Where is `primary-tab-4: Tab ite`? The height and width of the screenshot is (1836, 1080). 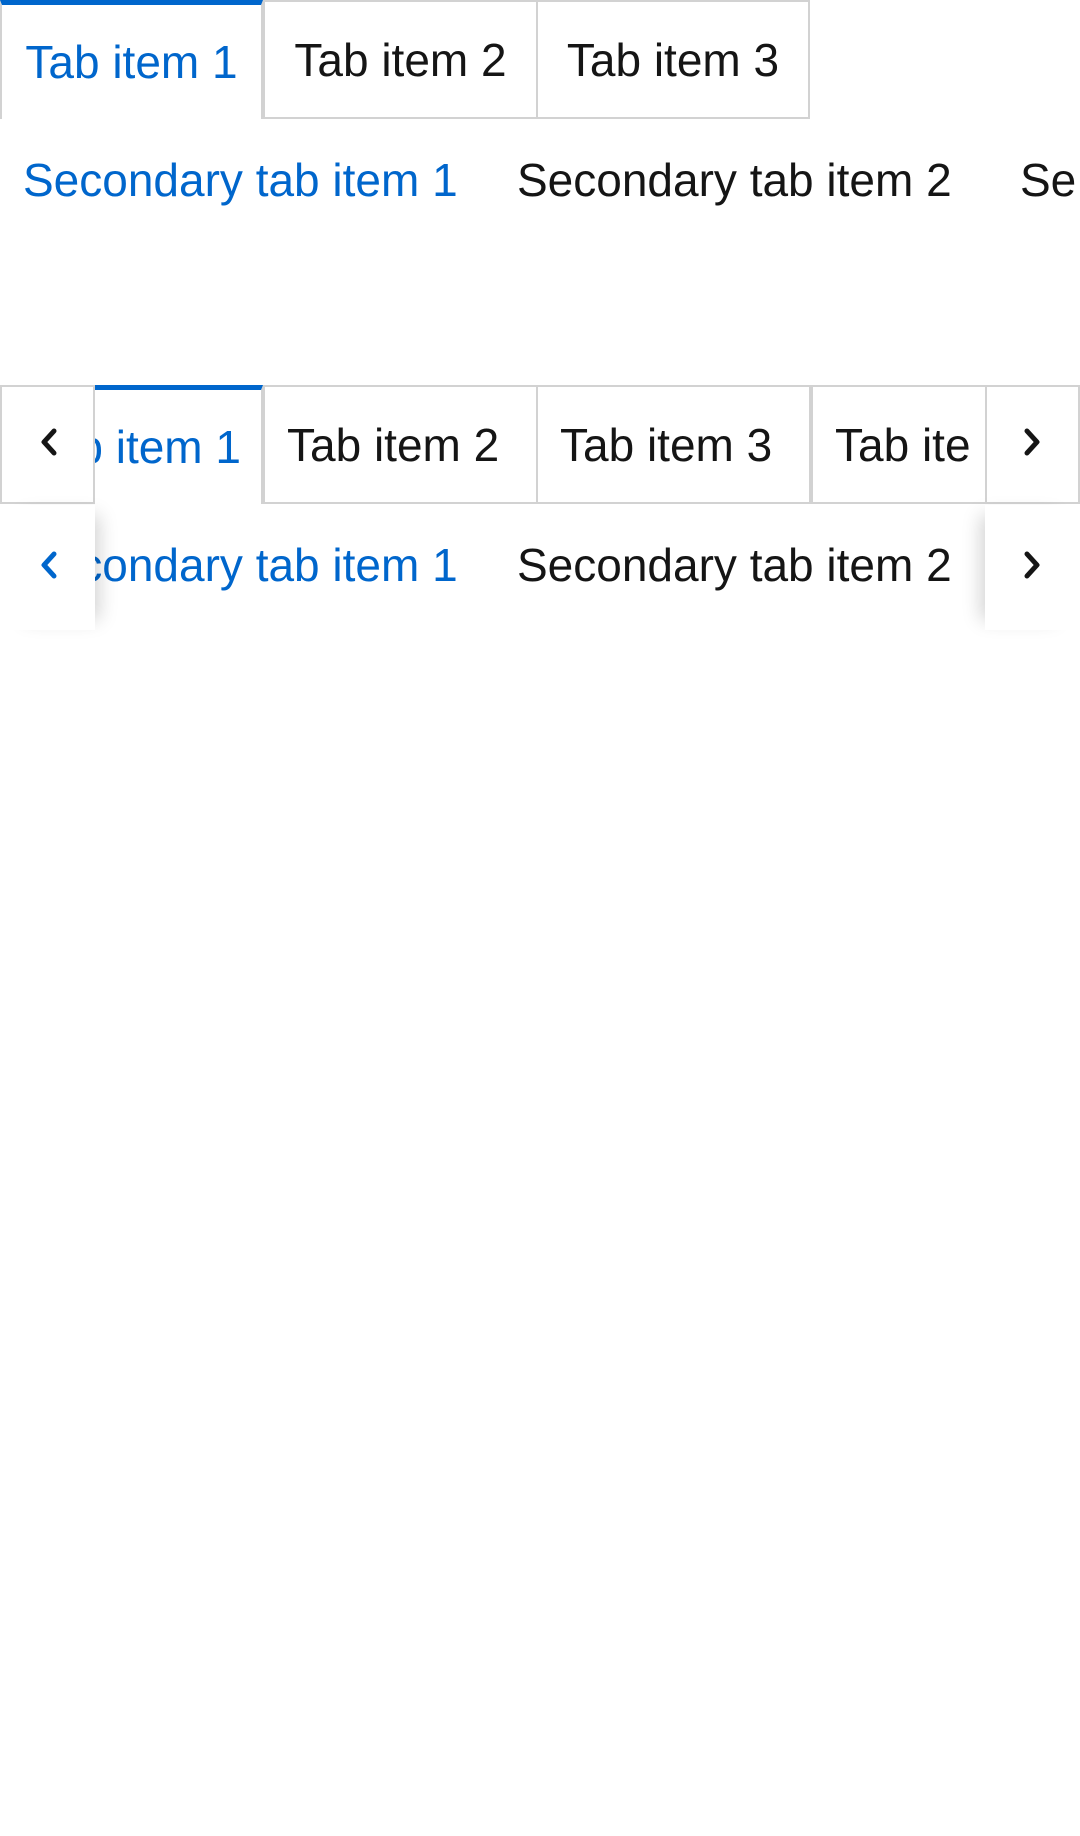
primary-tab-4: Tab ite is located at coordinates (898, 444).